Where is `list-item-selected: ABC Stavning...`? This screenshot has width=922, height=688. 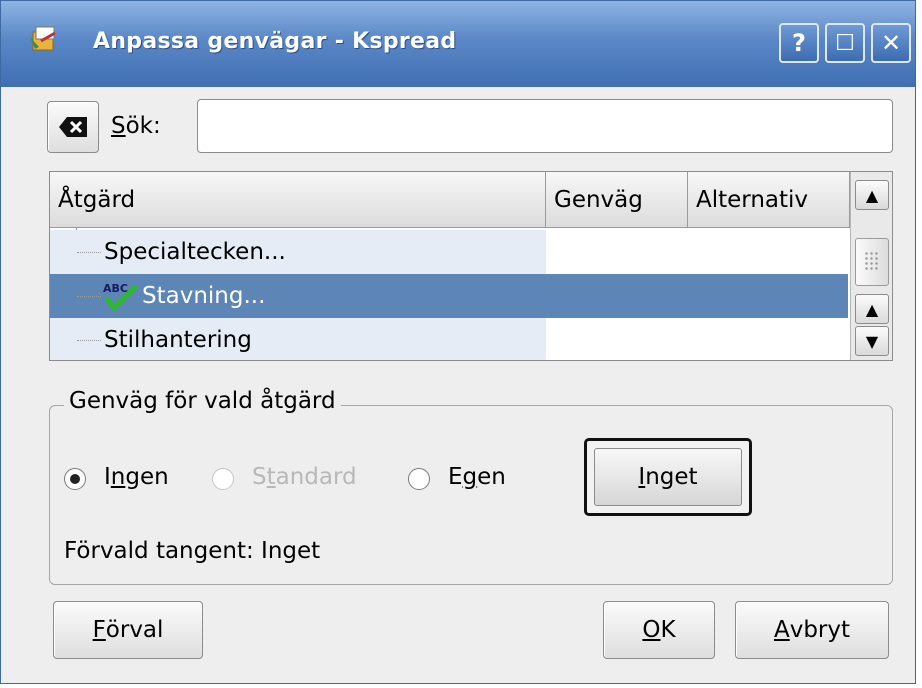
list-item-selected: ABC Stavning... is located at coordinates (449, 296).